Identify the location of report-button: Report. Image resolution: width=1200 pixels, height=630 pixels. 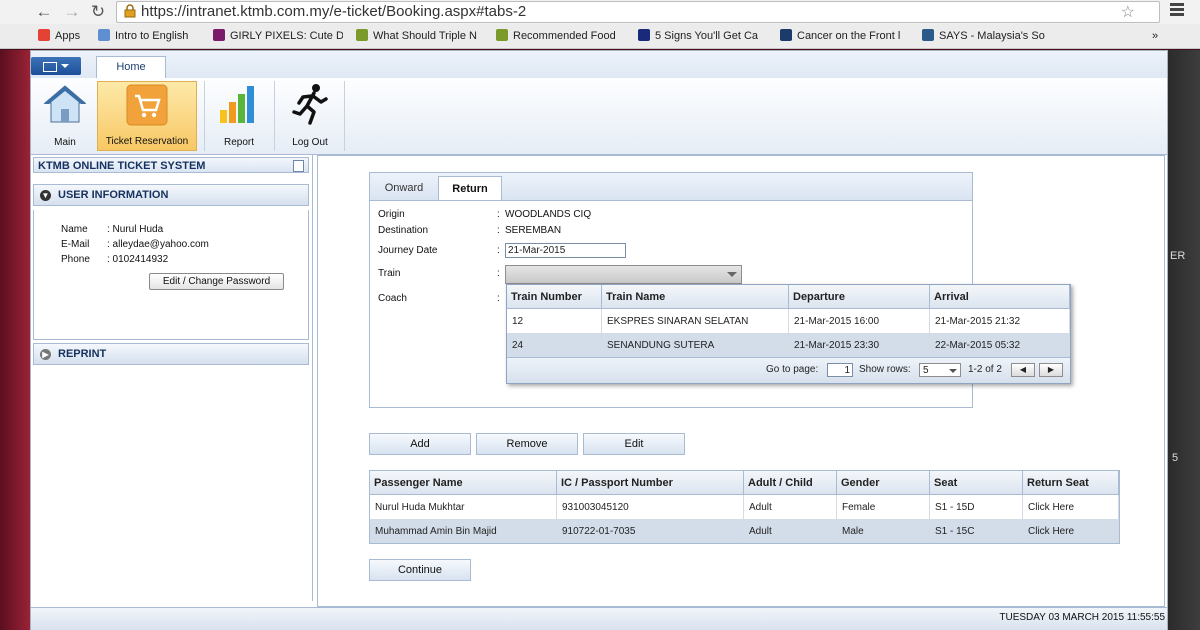
(239, 116).